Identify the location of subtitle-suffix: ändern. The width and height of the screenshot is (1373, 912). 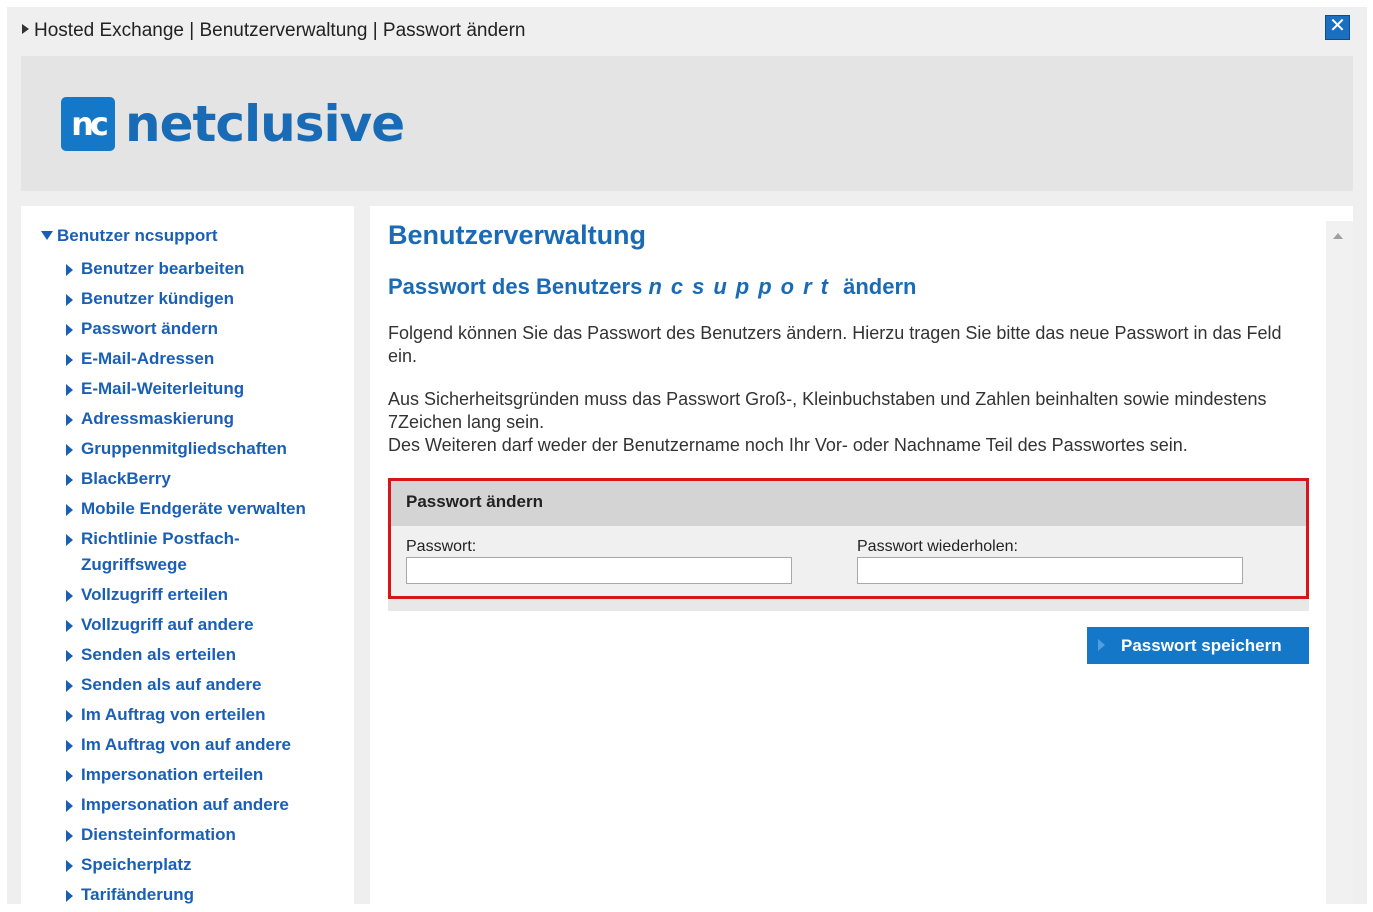
(880, 286).